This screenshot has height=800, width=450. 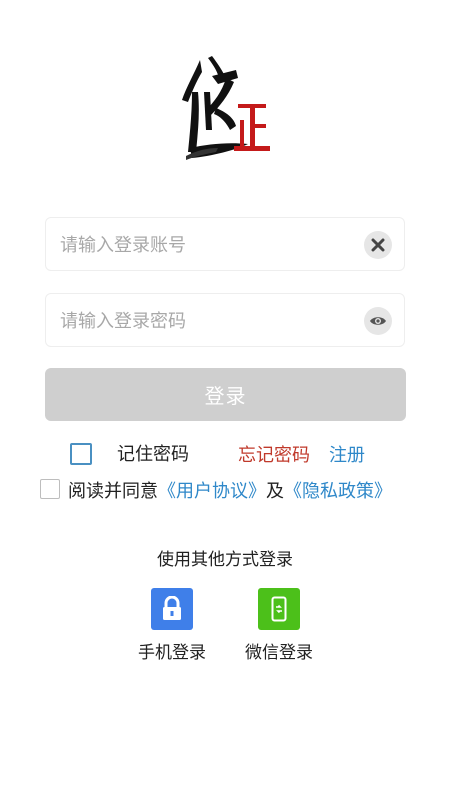 I want to click on phone-login-option: 手机登录, so click(x=172, y=625).